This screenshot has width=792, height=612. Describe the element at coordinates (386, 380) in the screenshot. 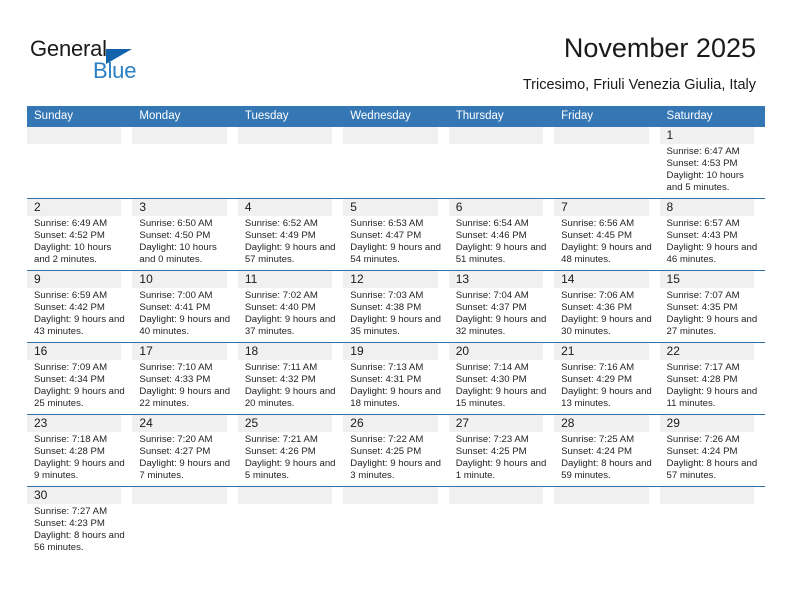

I see `sunset-text: Sunset: 4:31 PM` at that location.